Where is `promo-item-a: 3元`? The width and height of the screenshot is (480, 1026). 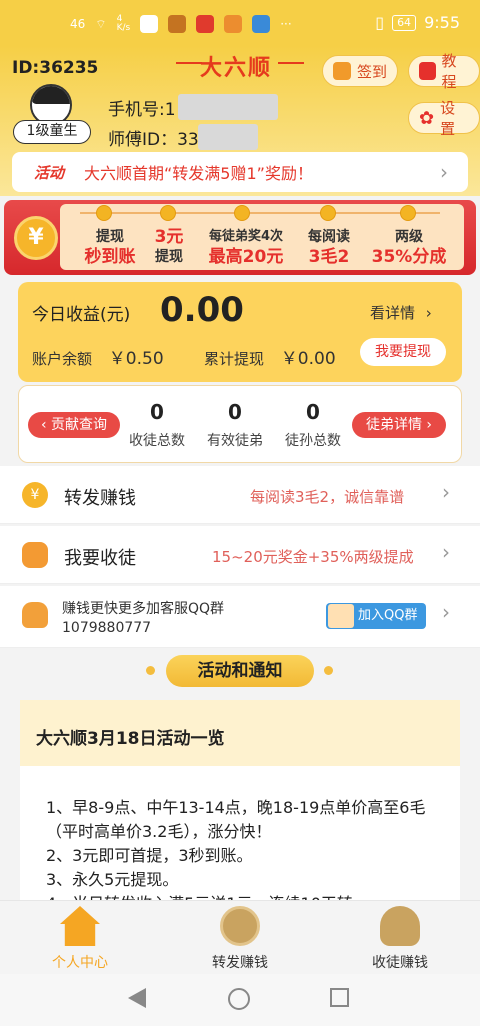 promo-item-a: 3元 is located at coordinates (169, 237).